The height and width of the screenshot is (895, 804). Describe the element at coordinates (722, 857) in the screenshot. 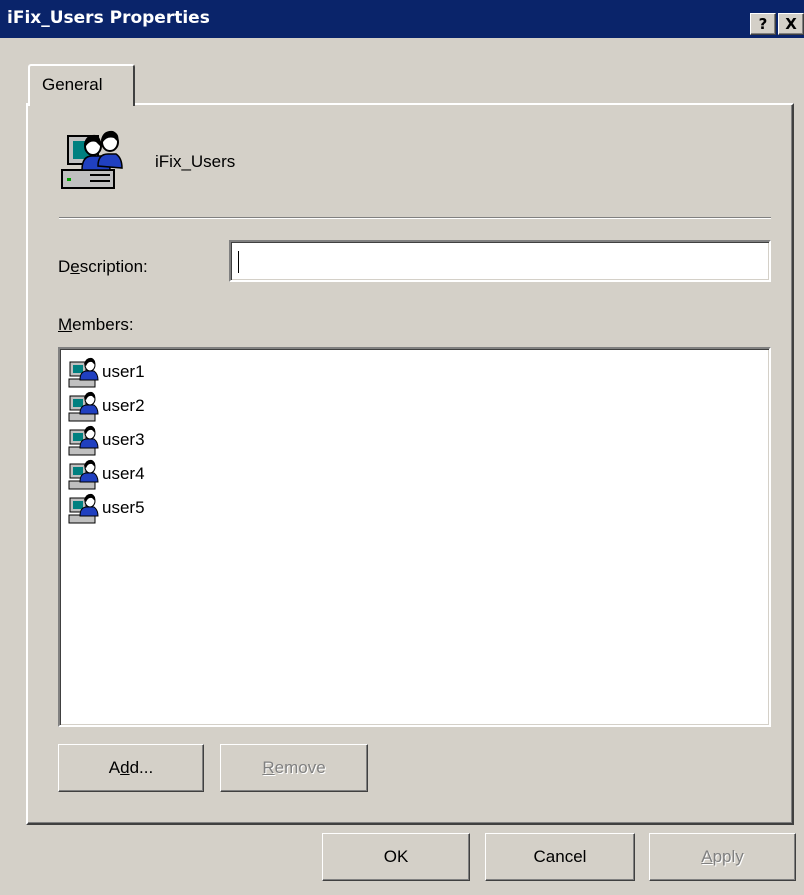

I see `apply-button: Apply` at that location.